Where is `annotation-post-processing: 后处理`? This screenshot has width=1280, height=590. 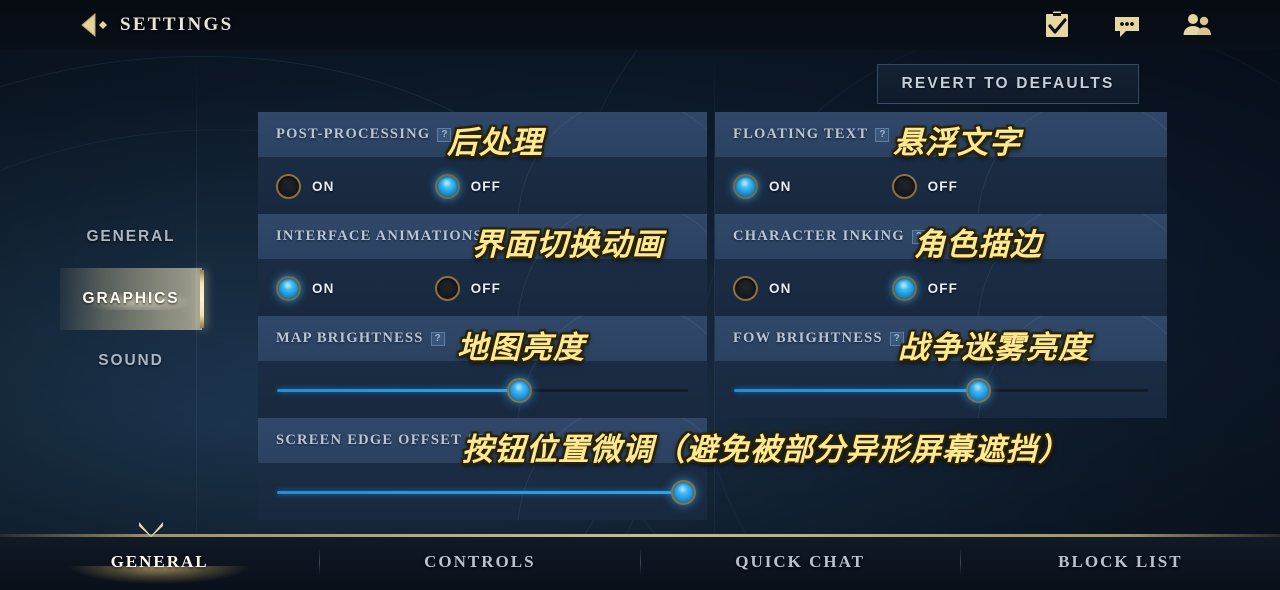
annotation-post-processing: 后处理 is located at coordinates (495, 143).